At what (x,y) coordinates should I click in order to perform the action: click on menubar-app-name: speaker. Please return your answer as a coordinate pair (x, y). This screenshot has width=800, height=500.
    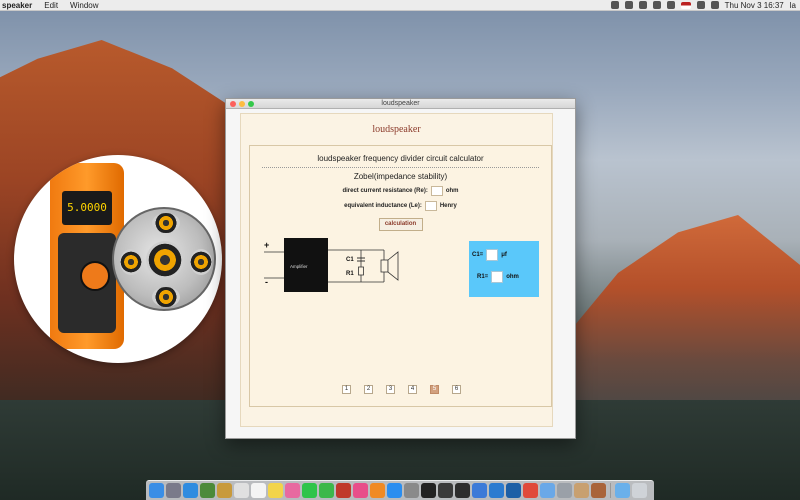
    Looking at the image, I should click on (17, 5).